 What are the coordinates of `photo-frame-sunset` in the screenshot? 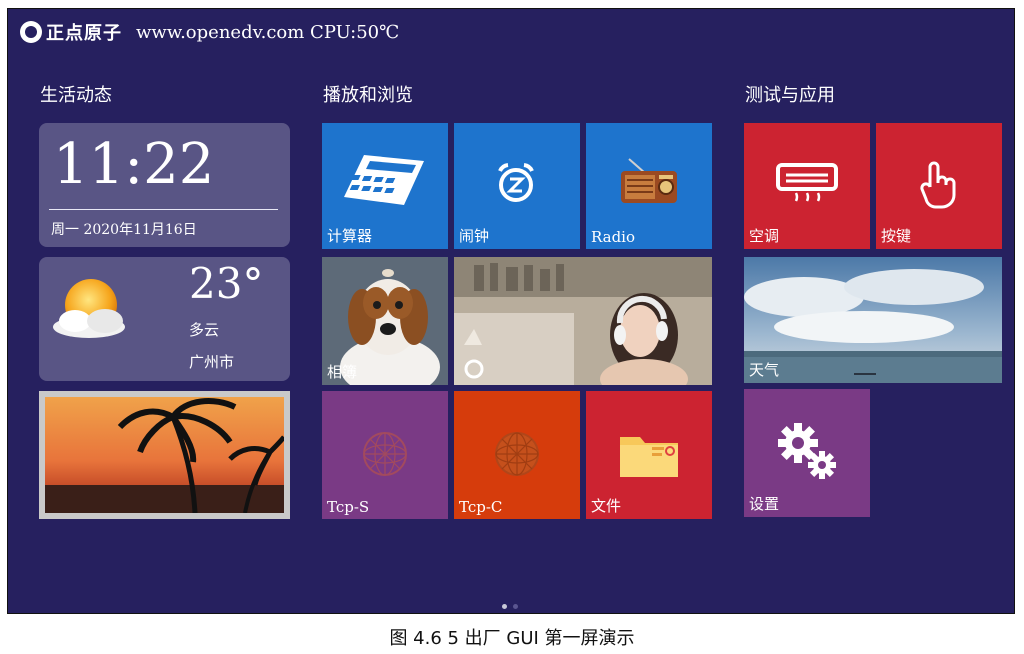 It's located at (164, 455).